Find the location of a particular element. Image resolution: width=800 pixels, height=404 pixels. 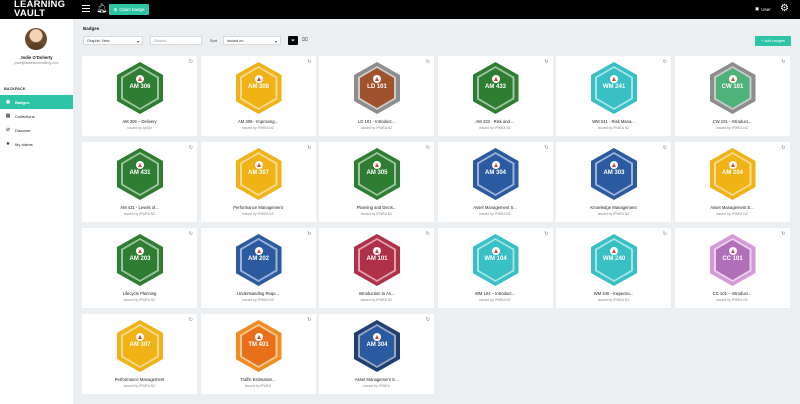

badge-title: AM 306 – Delivery is located at coordinates (139, 121).